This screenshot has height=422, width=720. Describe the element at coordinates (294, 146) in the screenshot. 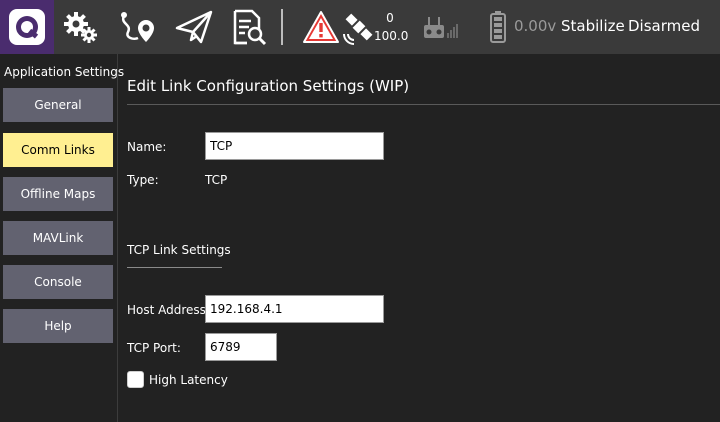

I see `name-input` at that location.